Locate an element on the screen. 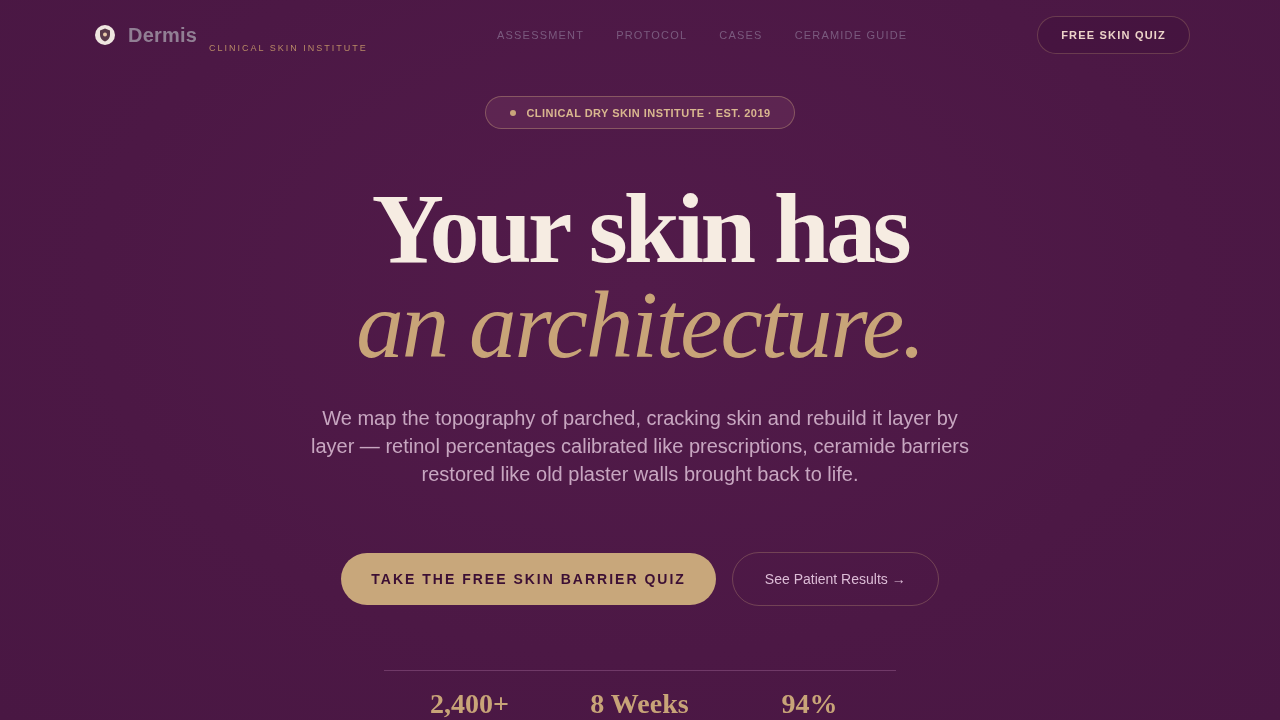 The width and height of the screenshot is (1280, 720). nav-link: CERAMIDE GUIDE is located at coordinates (851, 35).